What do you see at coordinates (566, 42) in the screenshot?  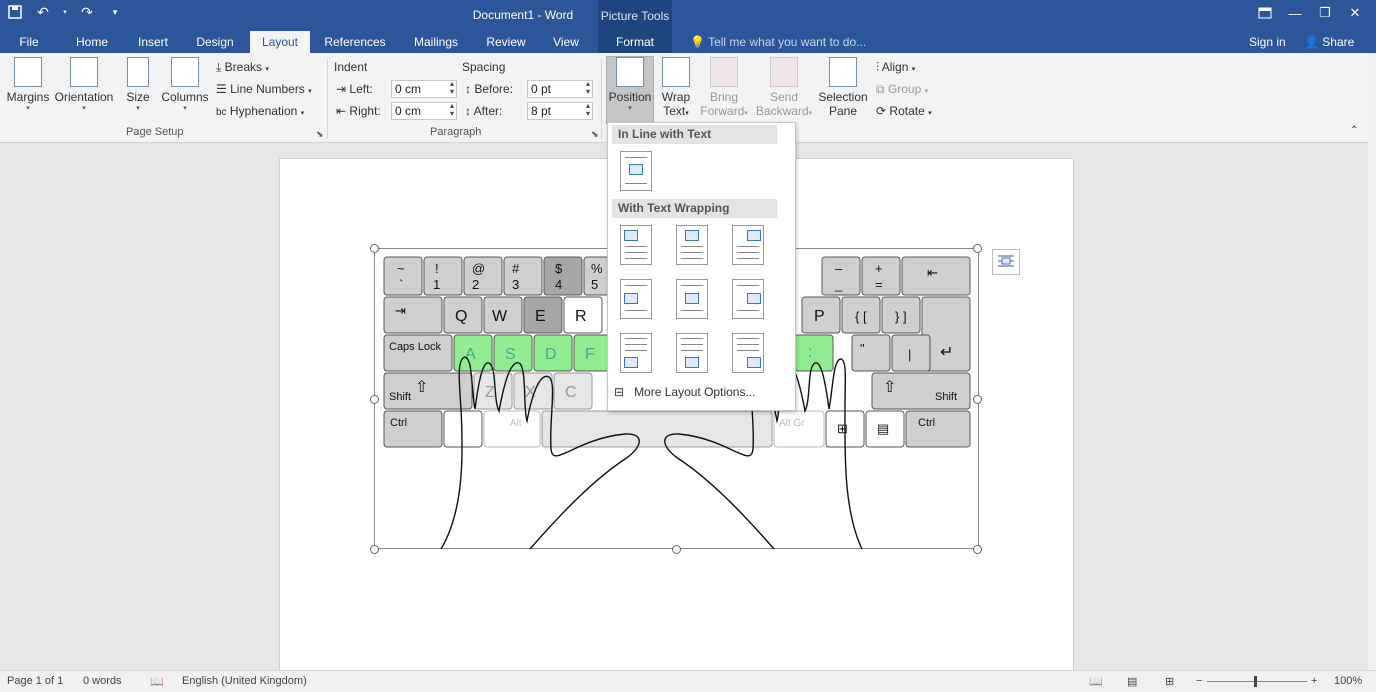 I see `tab-view: View` at bounding box center [566, 42].